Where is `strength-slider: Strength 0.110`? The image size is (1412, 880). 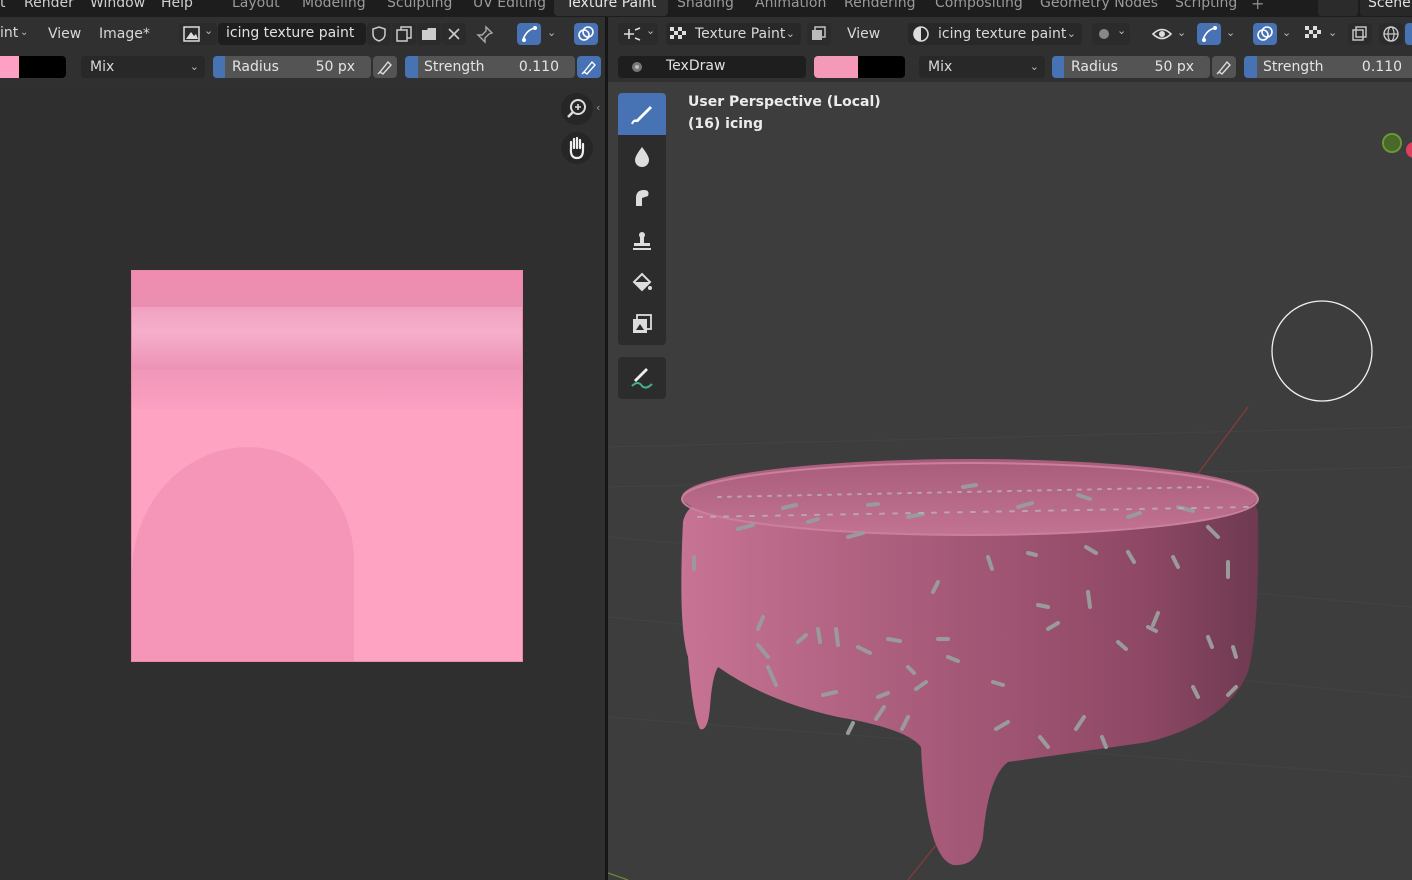
strength-slider: Strength 0.110 is located at coordinates (490, 67).